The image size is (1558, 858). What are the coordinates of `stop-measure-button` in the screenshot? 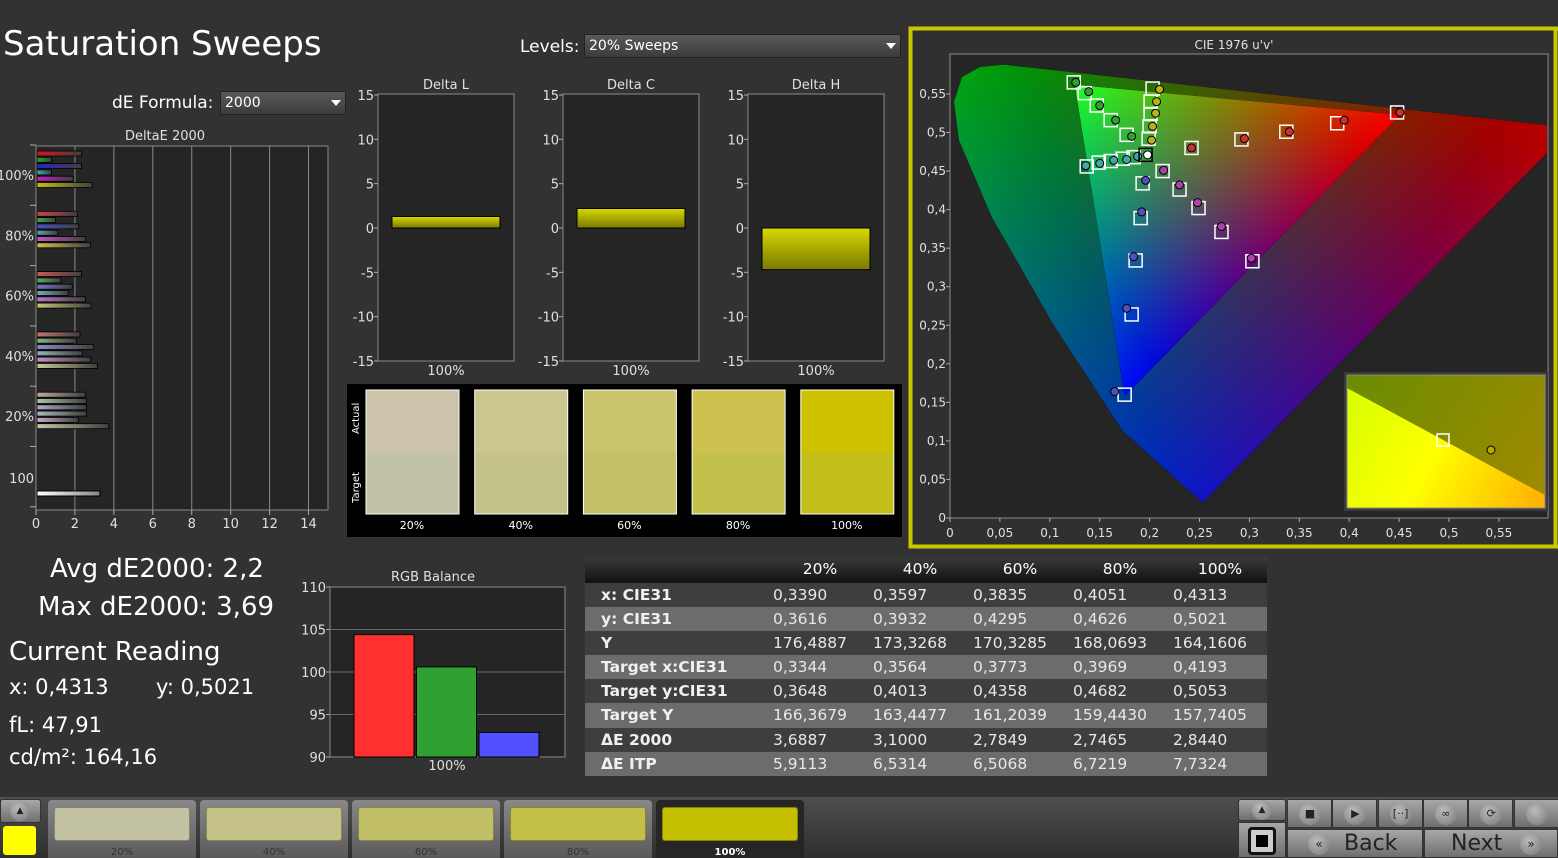 It's located at (1262, 840).